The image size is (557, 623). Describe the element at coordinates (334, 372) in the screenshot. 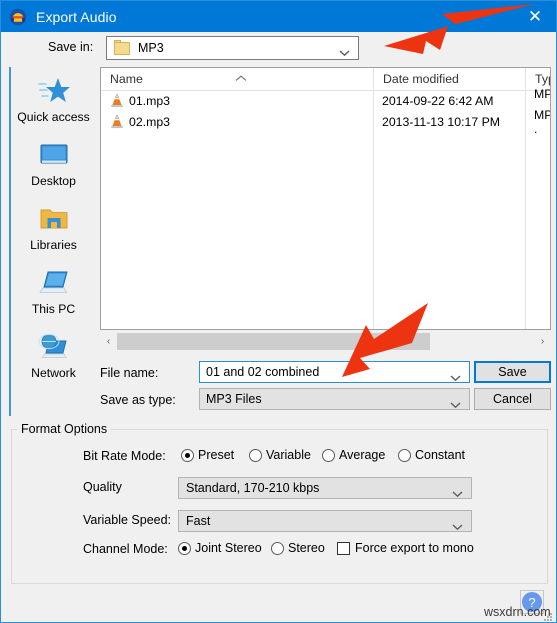

I see `file-name-input: 01 and 02 combined` at that location.